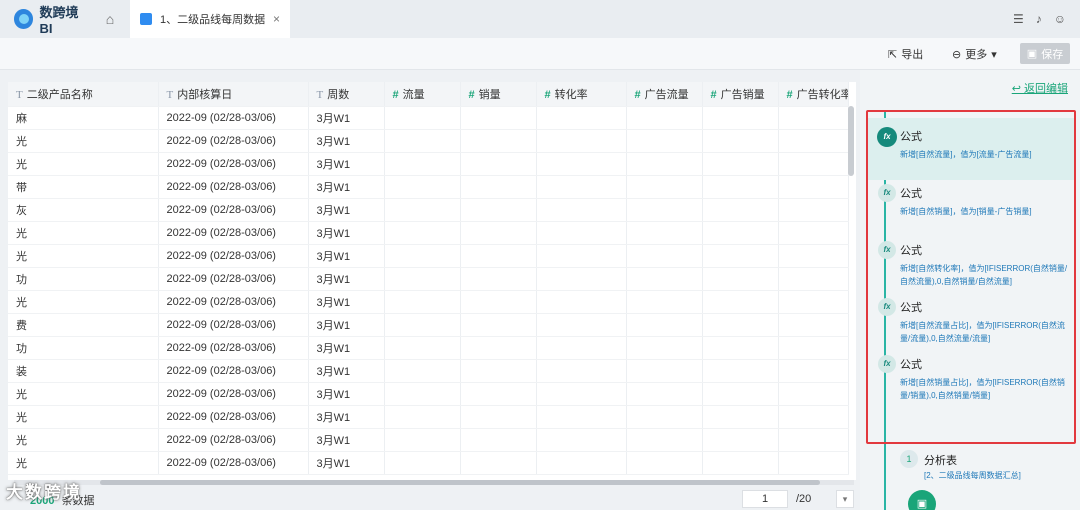 The image size is (1080, 510). What do you see at coordinates (911, 365) in the screenshot?
I see `step-title: 公式` at bounding box center [911, 365].